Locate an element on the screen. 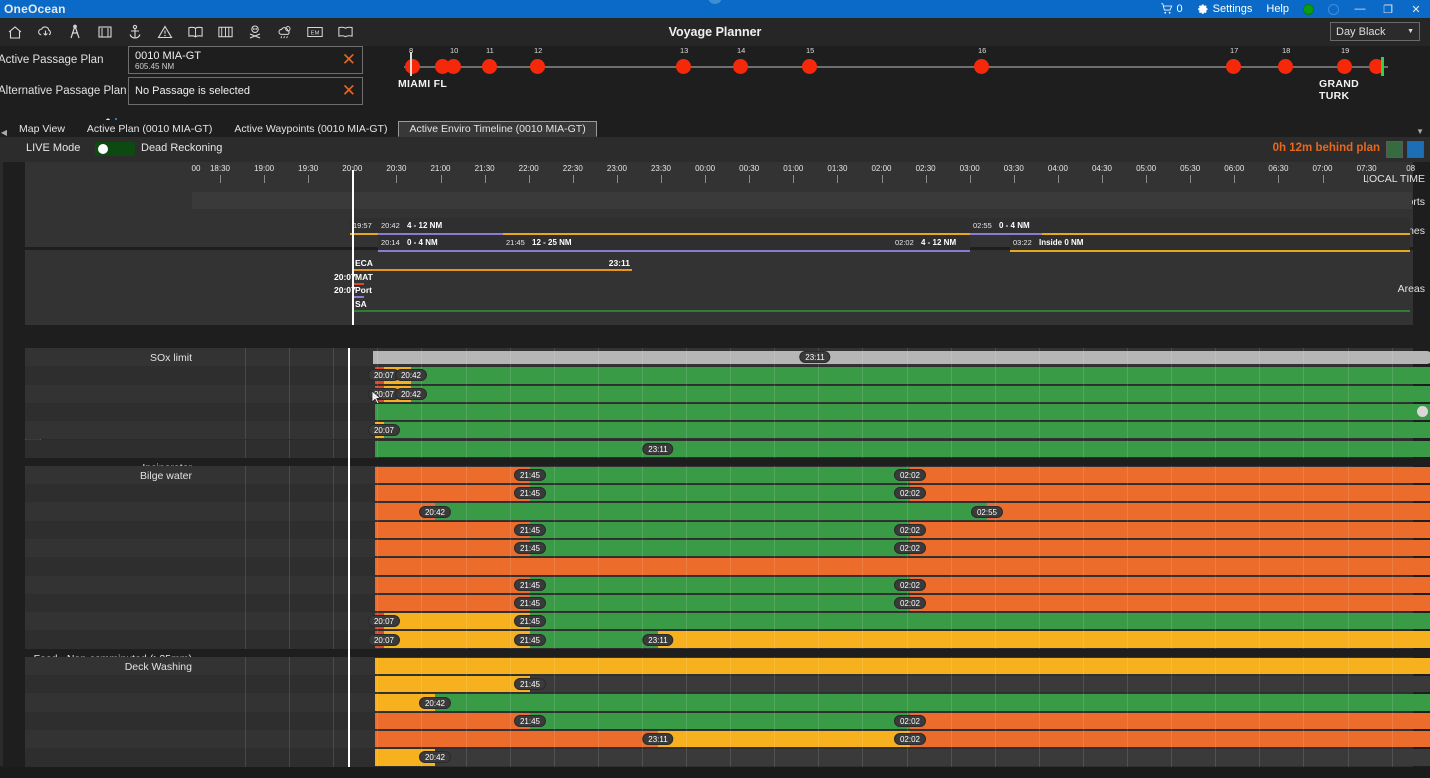  em-icon: EM is located at coordinates (315, 32).